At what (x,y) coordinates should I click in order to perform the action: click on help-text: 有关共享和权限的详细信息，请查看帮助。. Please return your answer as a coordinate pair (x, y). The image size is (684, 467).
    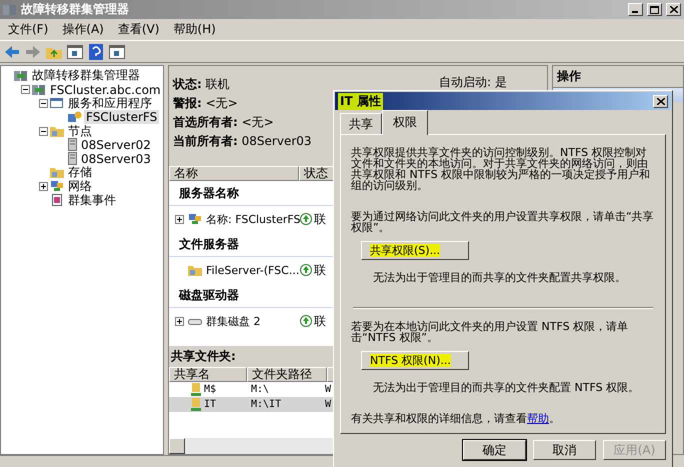
    Looking at the image, I should click on (456, 418).